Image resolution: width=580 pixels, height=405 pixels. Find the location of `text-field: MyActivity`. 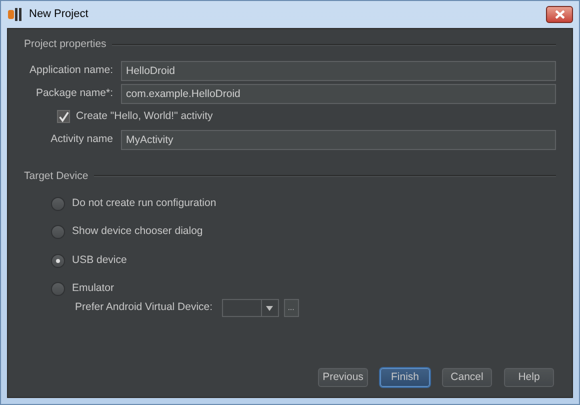

text-field: MyActivity is located at coordinates (338, 140).